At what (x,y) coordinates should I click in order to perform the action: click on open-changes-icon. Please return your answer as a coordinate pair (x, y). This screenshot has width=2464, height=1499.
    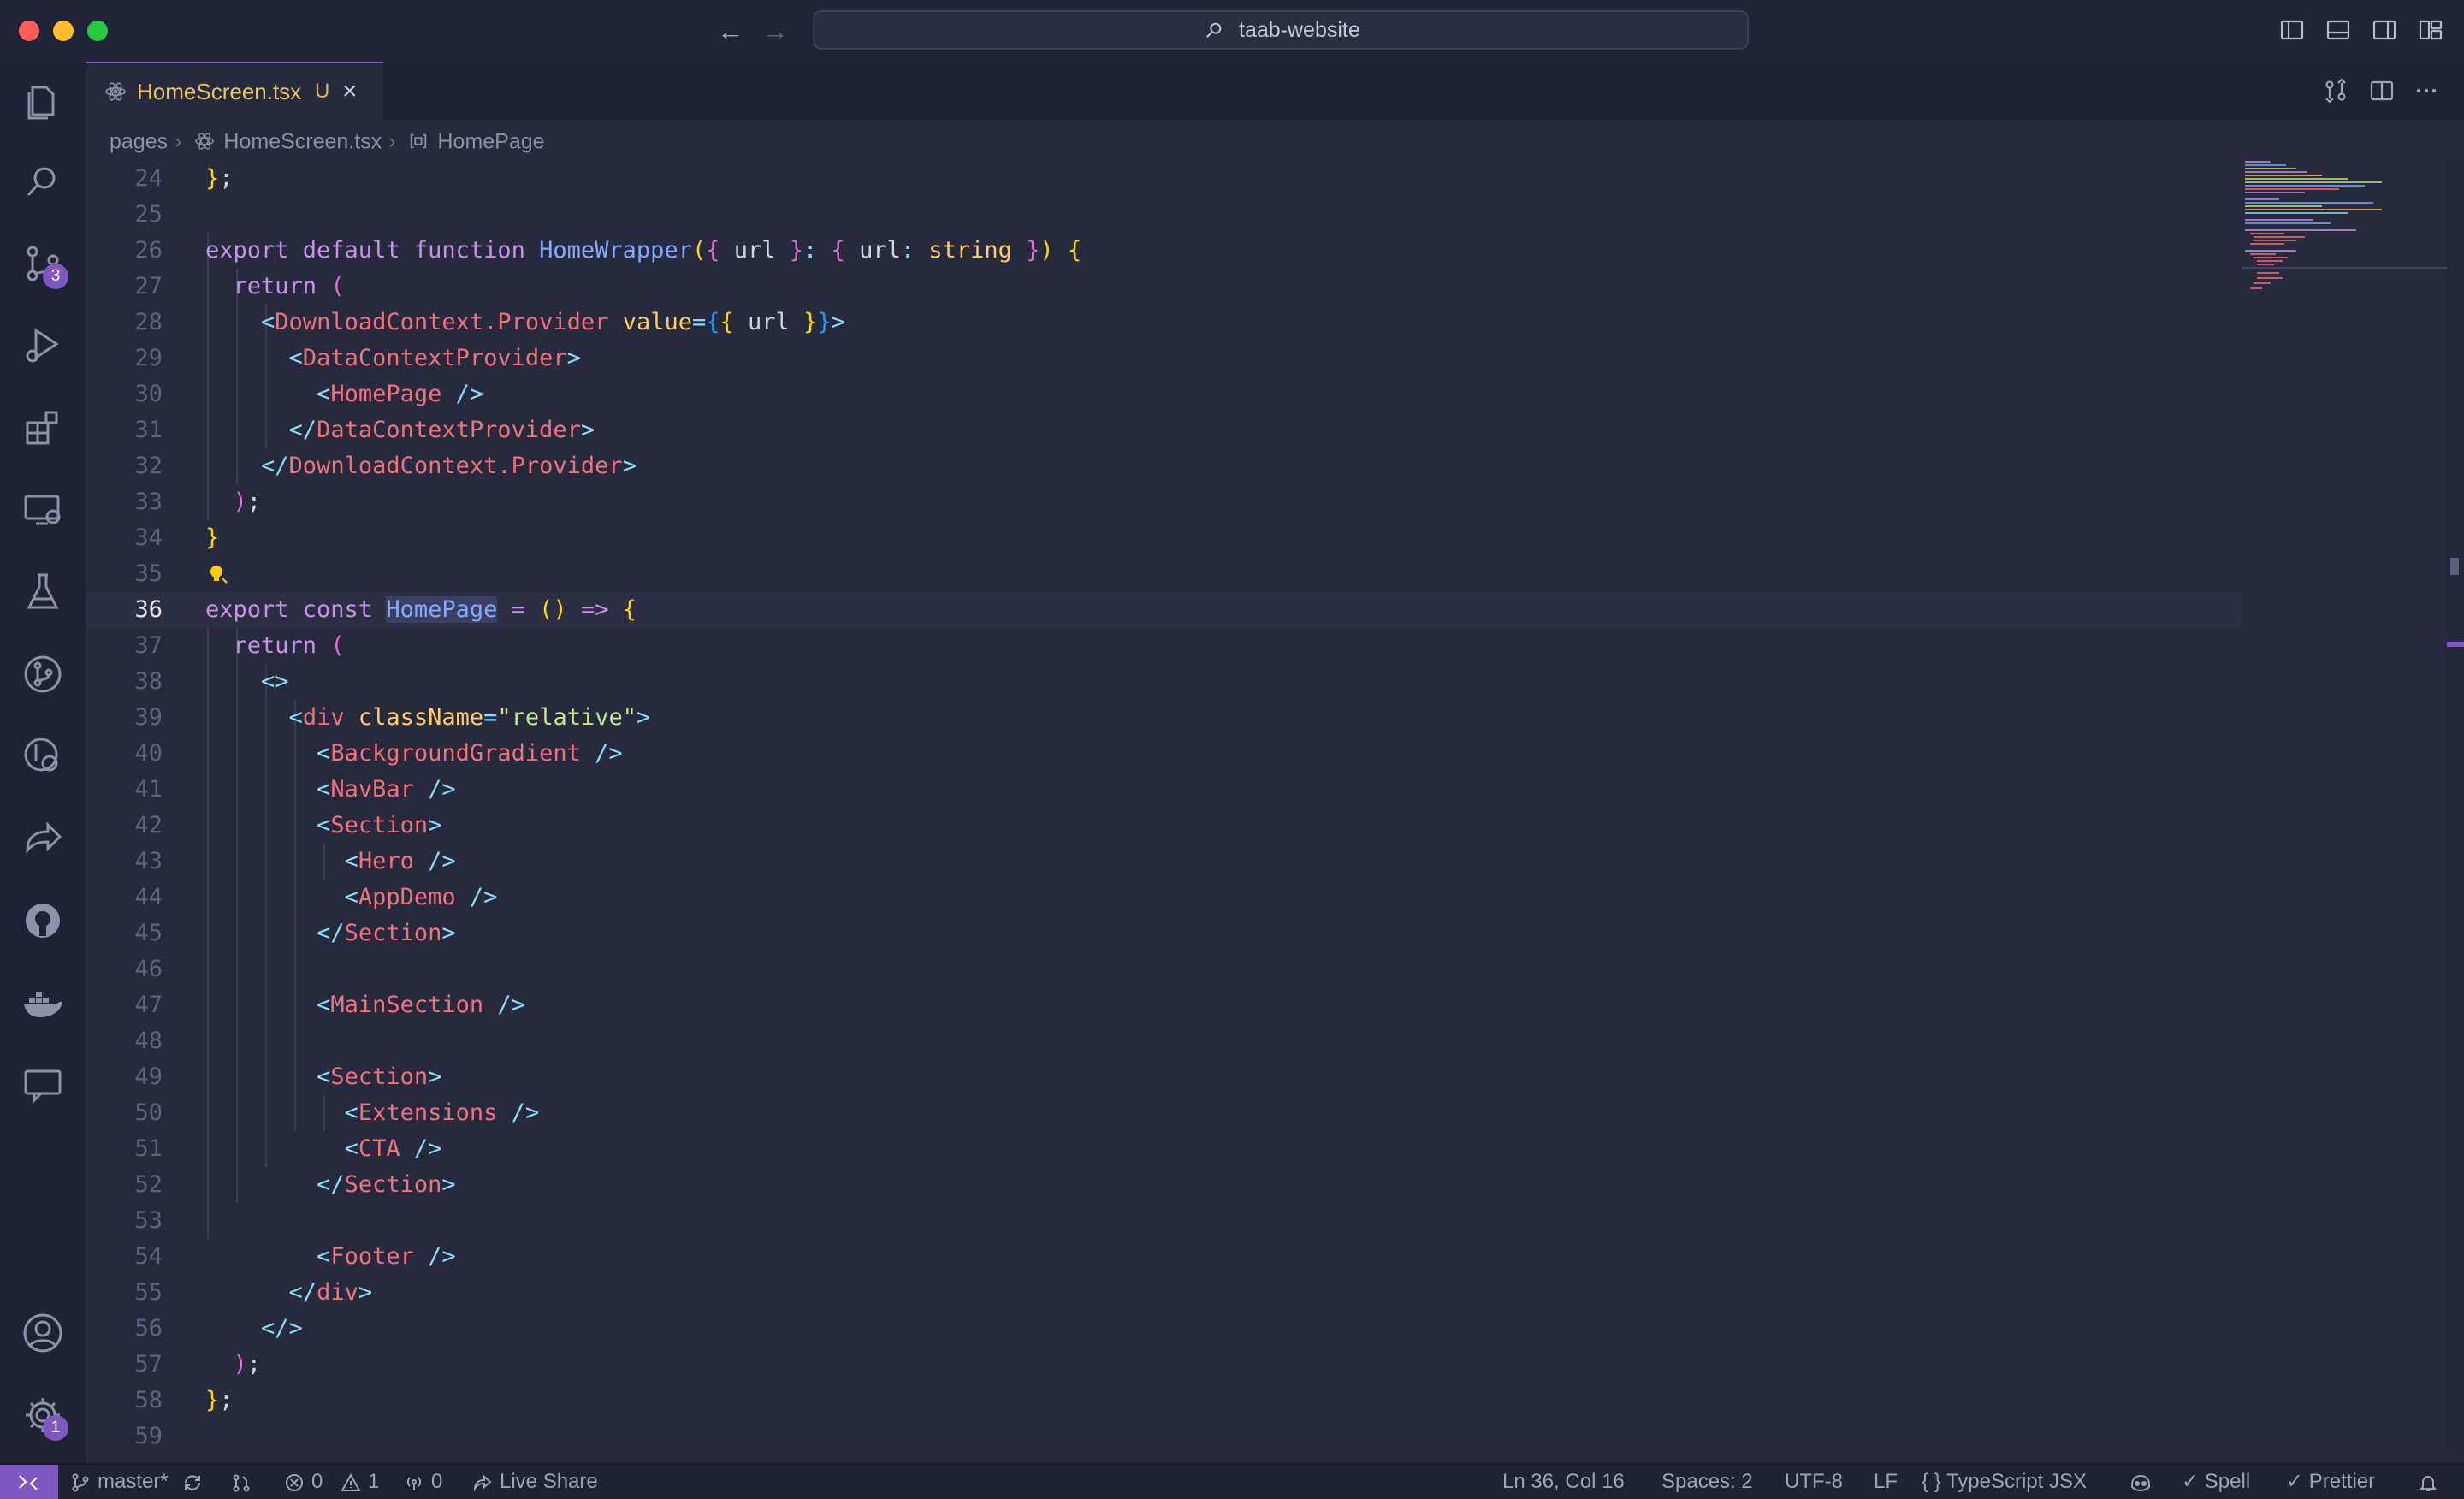
    Looking at the image, I should click on (2335, 90).